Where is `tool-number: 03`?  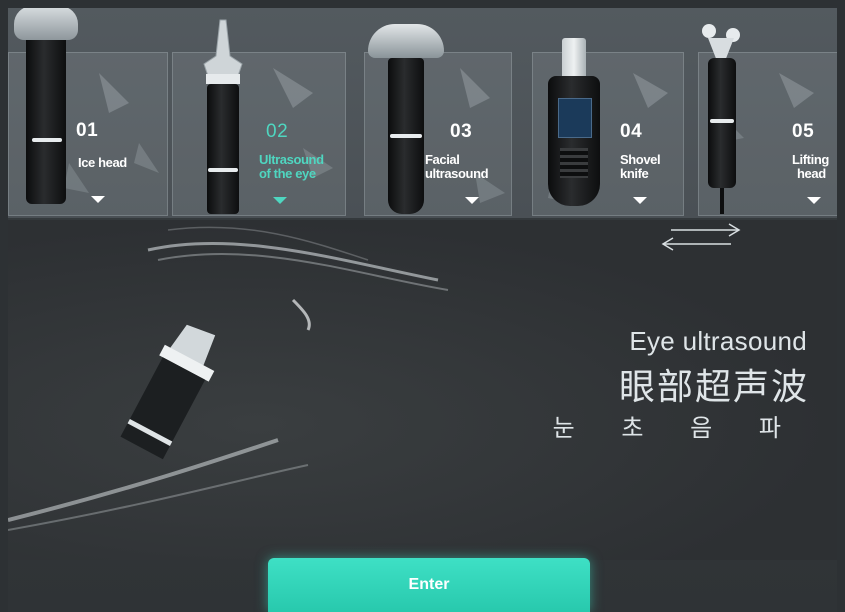
tool-number: 03 is located at coordinates (461, 131).